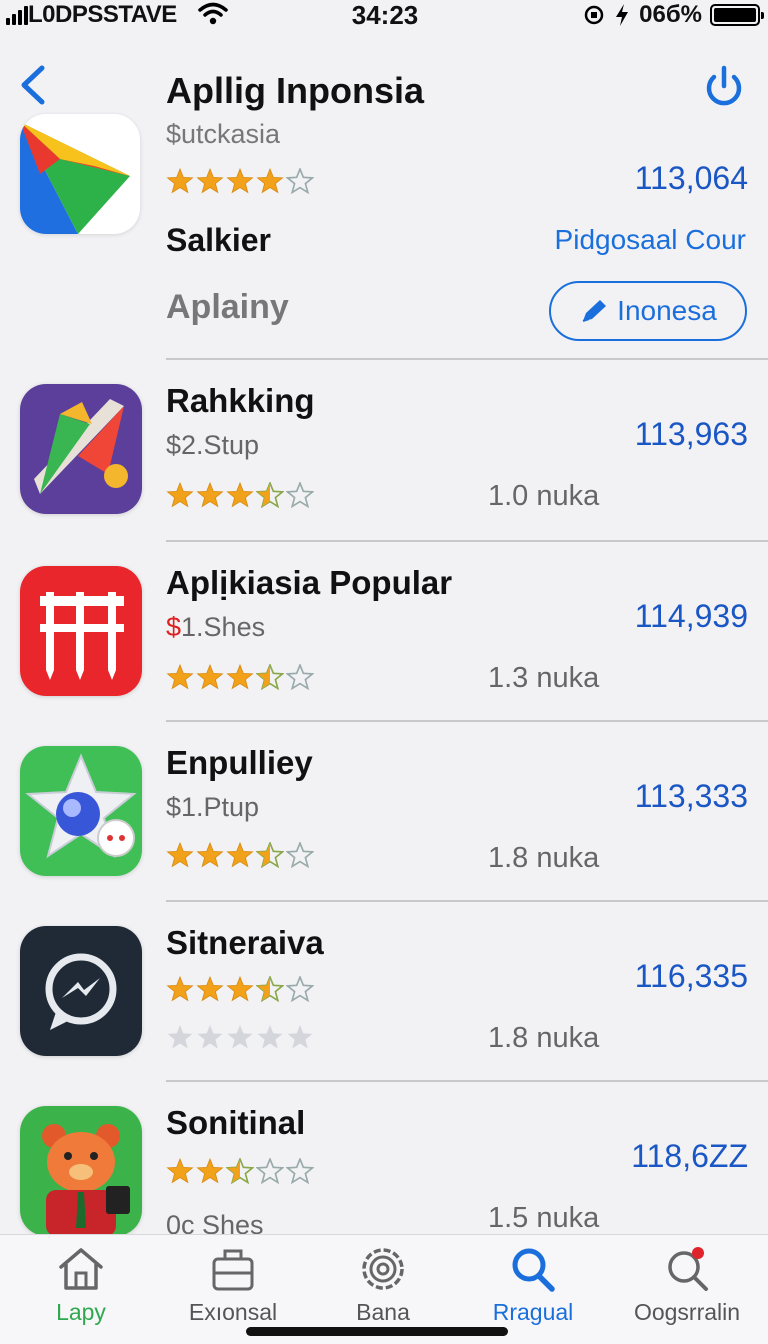 This screenshot has width=768, height=1344. What do you see at coordinates (213, 445) in the screenshot?
I see `app-price: $2.Stup` at bounding box center [213, 445].